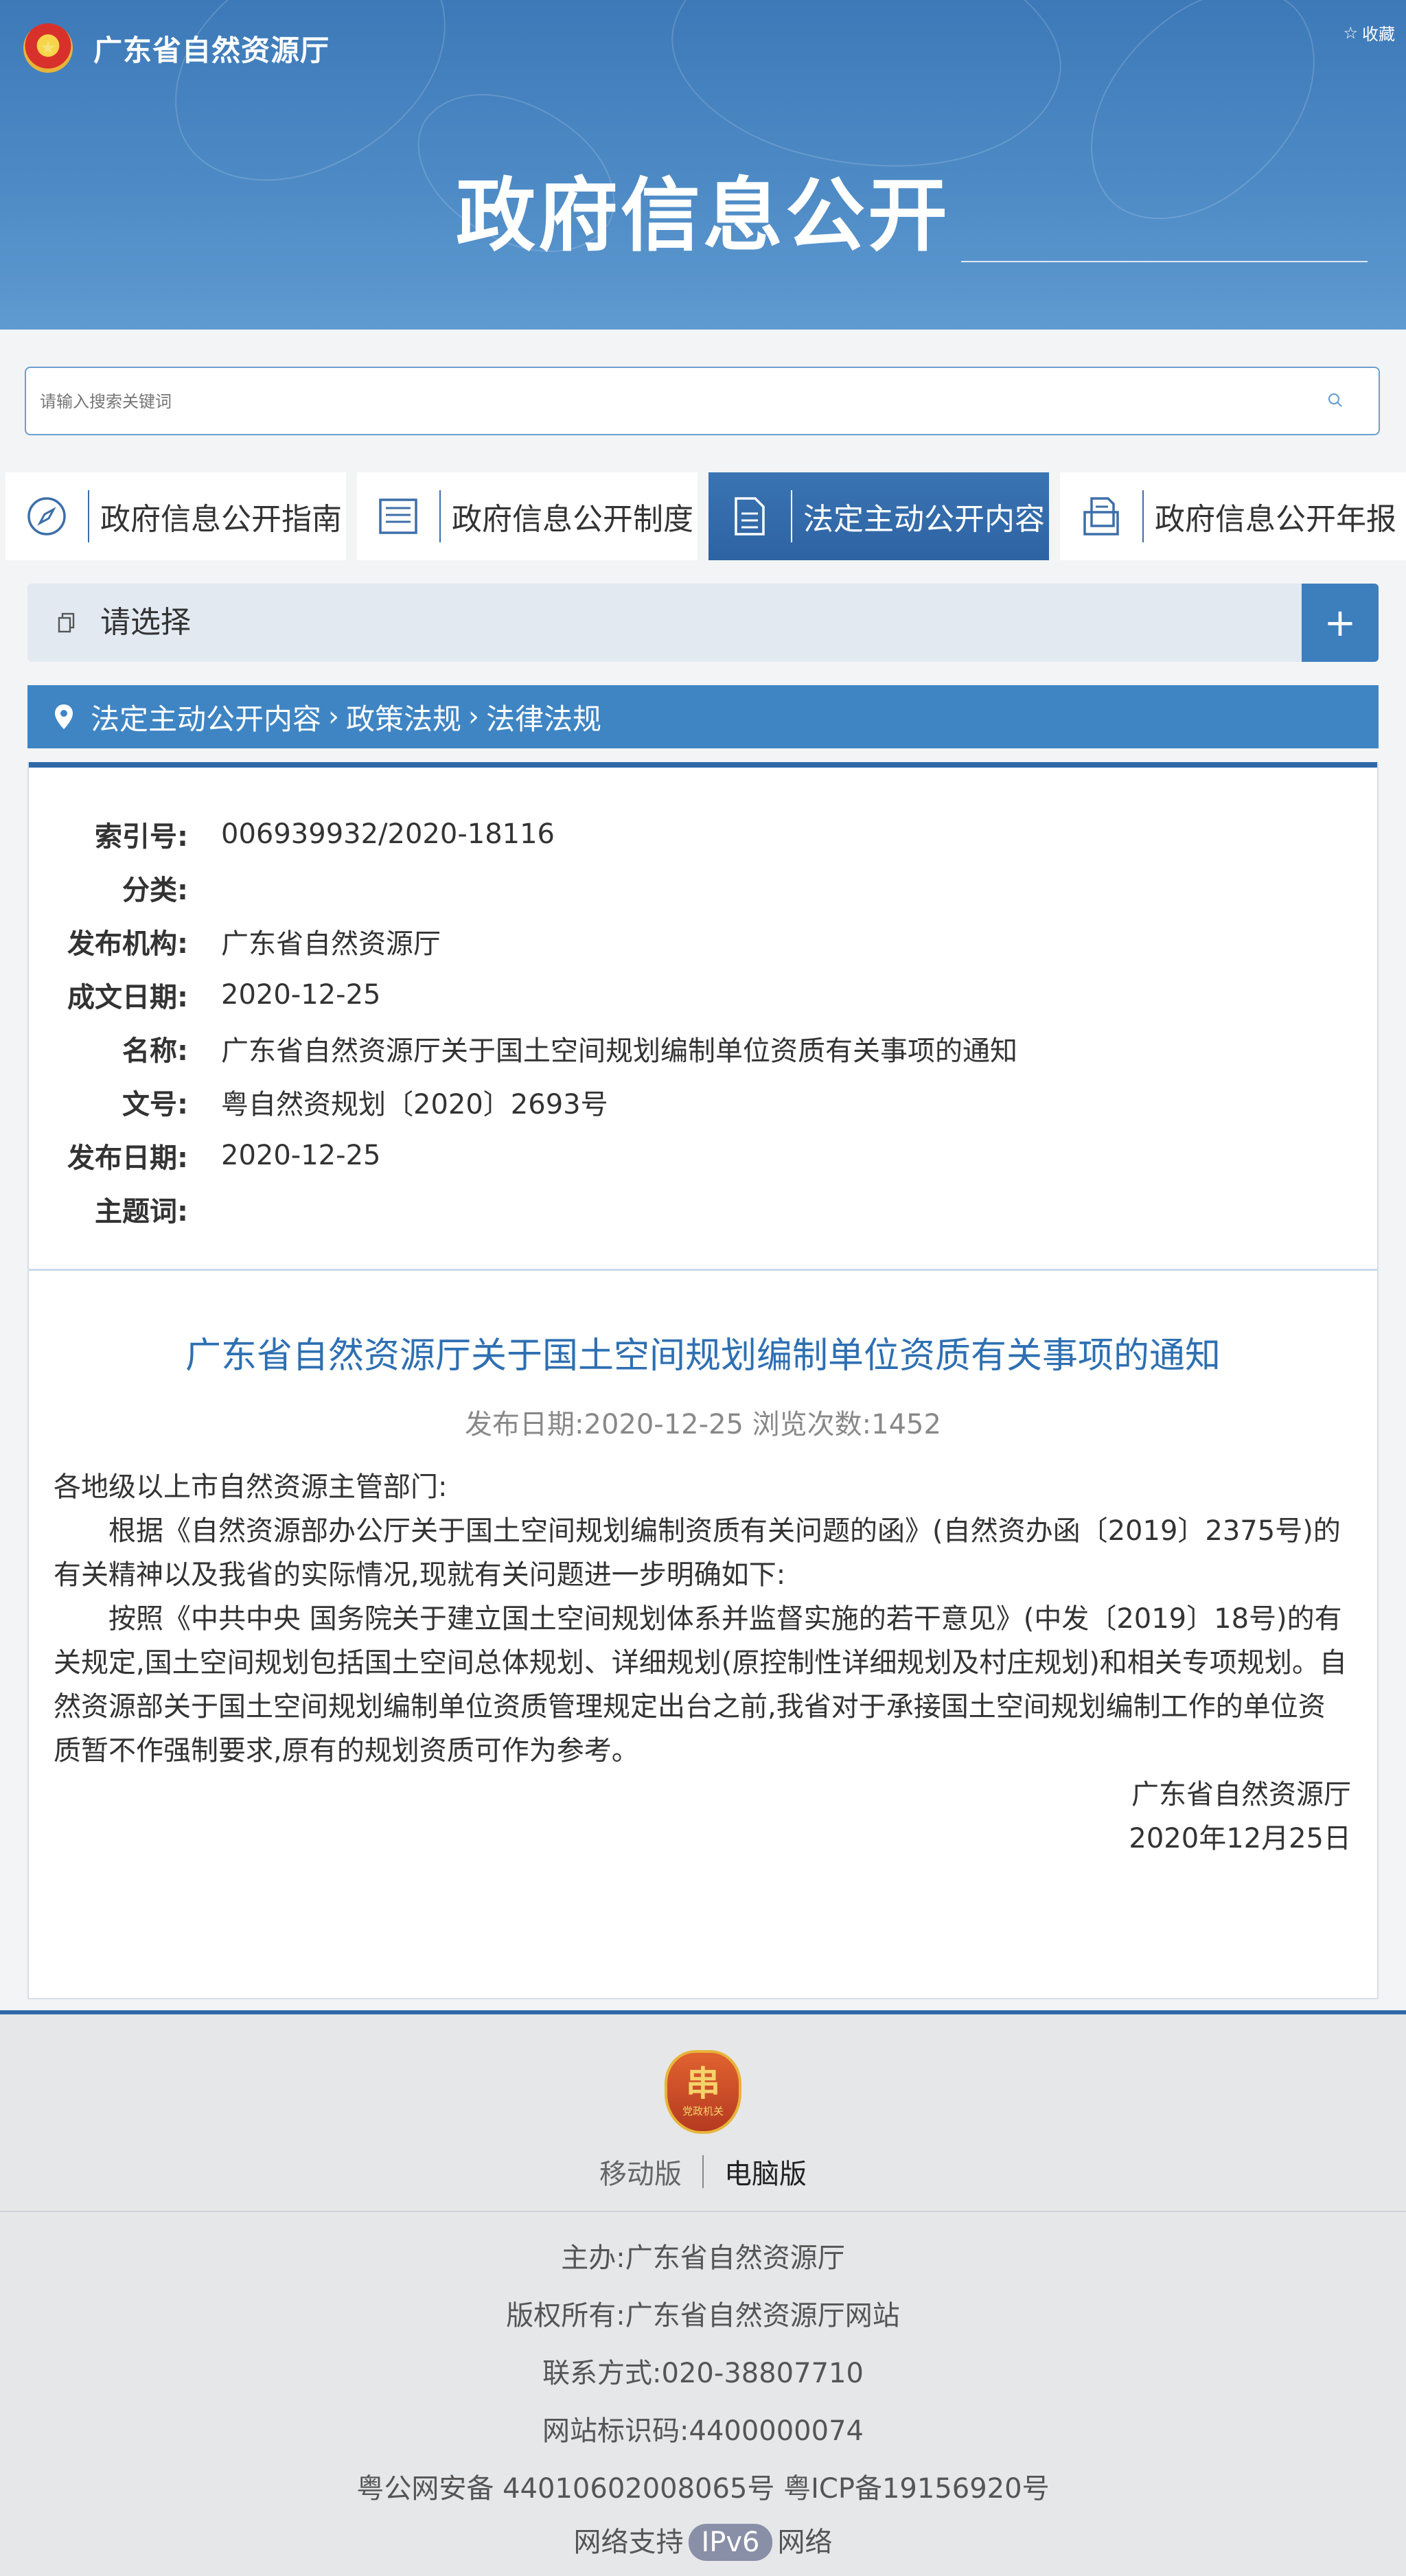  What do you see at coordinates (703, 1424) in the screenshot?
I see `article-info: 发布日期:2020-12-25 浏览次数:1452` at bounding box center [703, 1424].